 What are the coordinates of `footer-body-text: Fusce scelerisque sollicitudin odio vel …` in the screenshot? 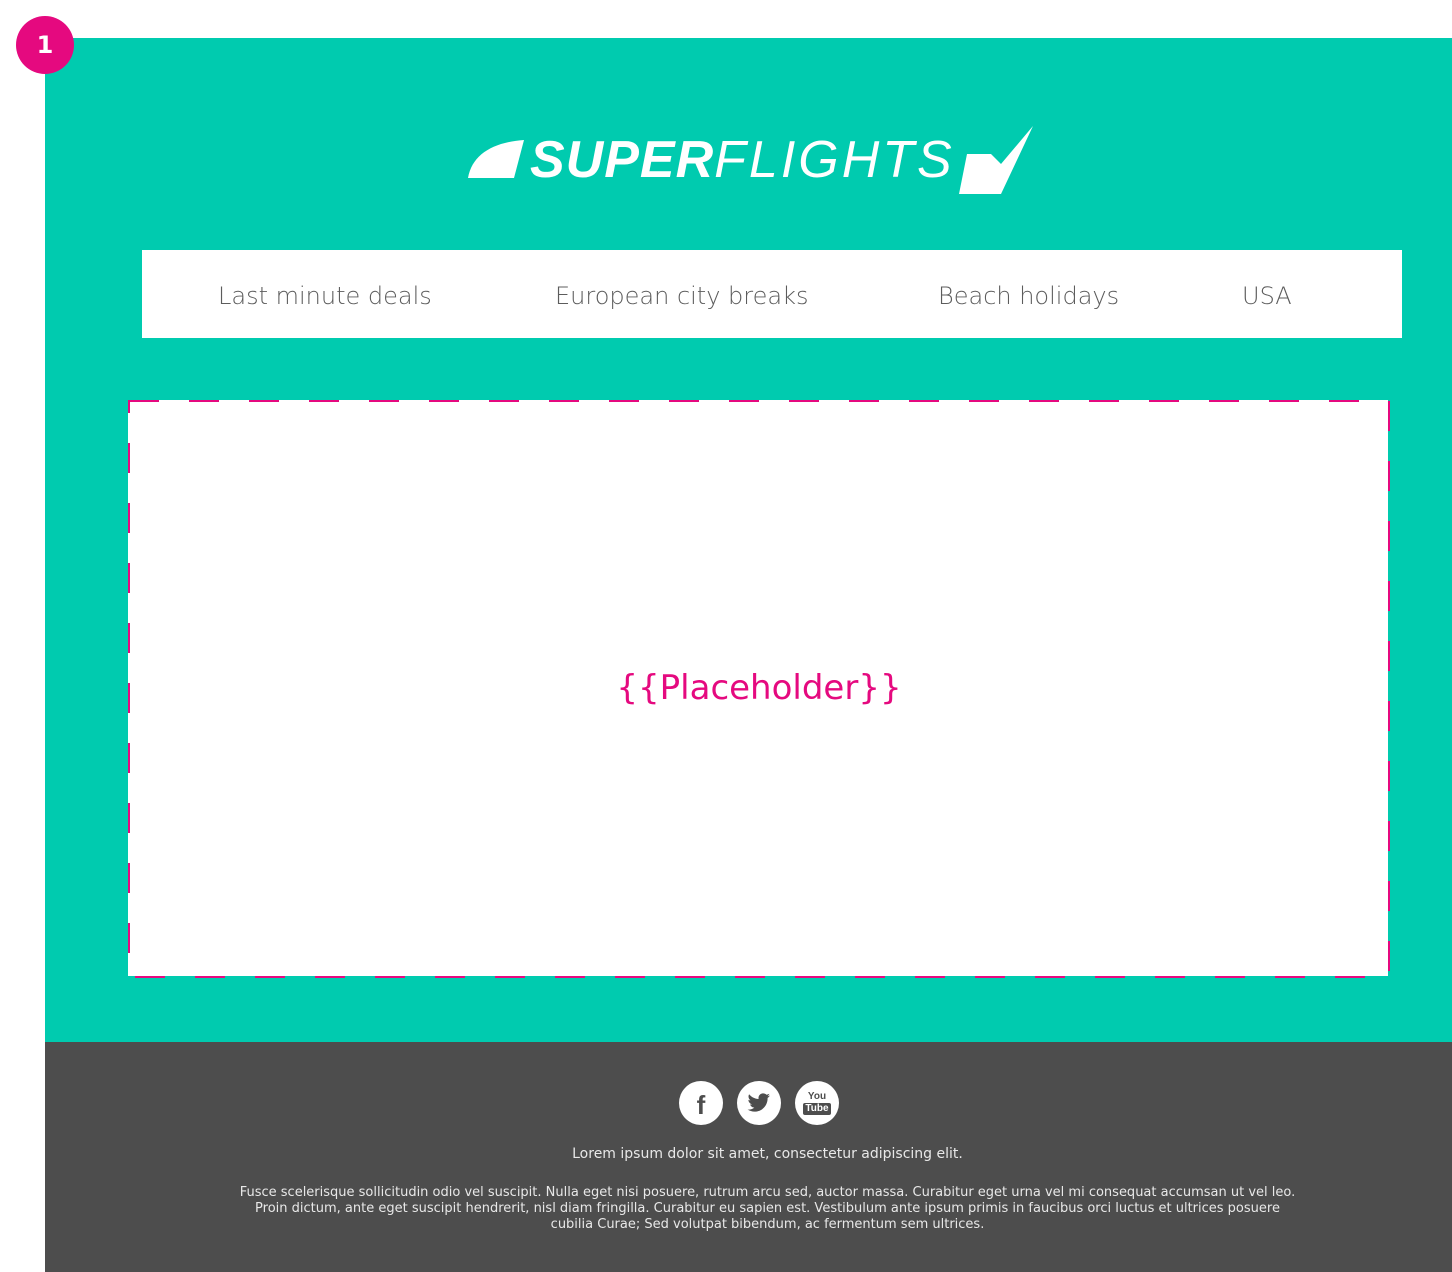 It's located at (767, 1208).